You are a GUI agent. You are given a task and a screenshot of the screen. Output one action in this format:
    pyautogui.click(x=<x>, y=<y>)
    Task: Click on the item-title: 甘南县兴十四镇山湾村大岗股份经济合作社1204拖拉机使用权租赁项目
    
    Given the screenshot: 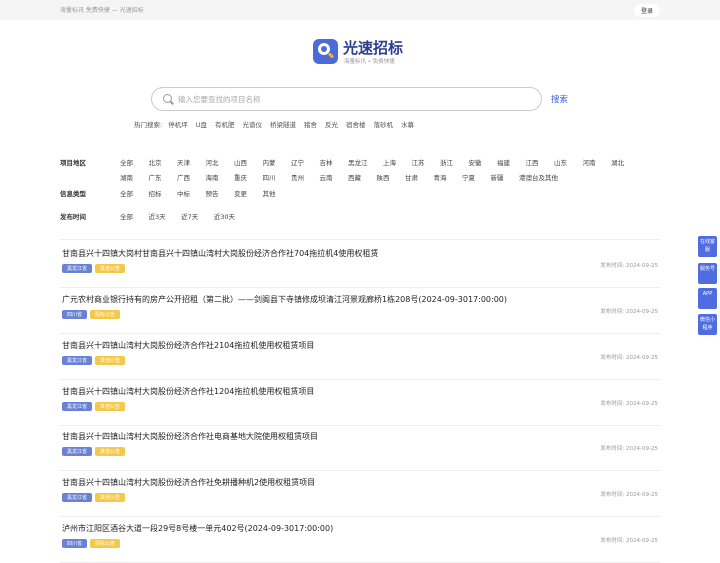 What is the action you would take?
    pyautogui.click(x=188, y=391)
    